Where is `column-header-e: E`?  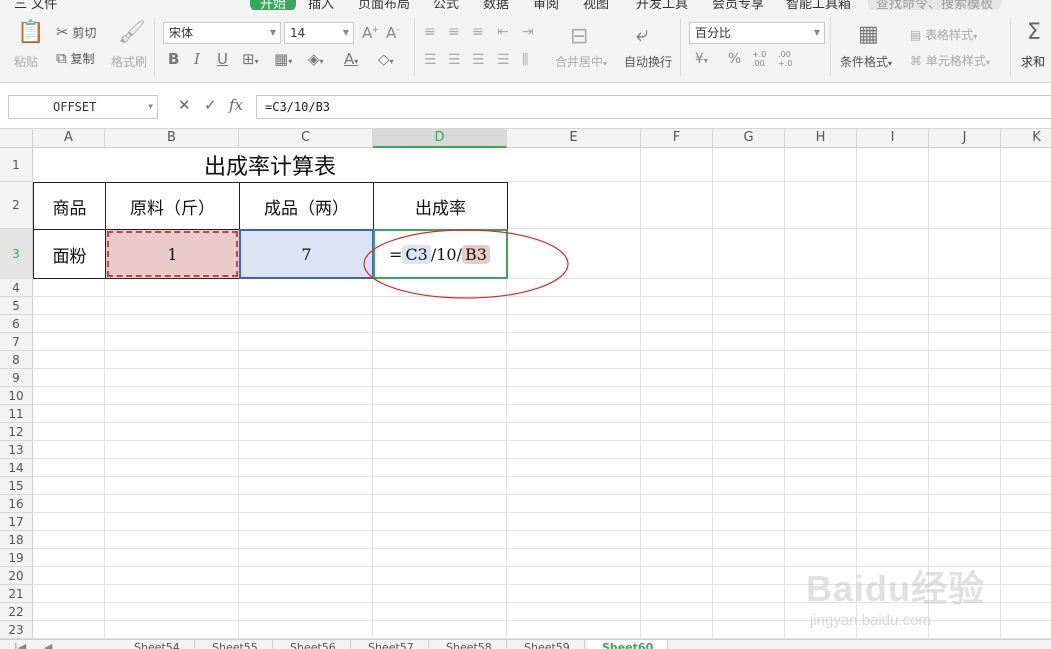
column-header-e: E is located at coordinates (574, 138).